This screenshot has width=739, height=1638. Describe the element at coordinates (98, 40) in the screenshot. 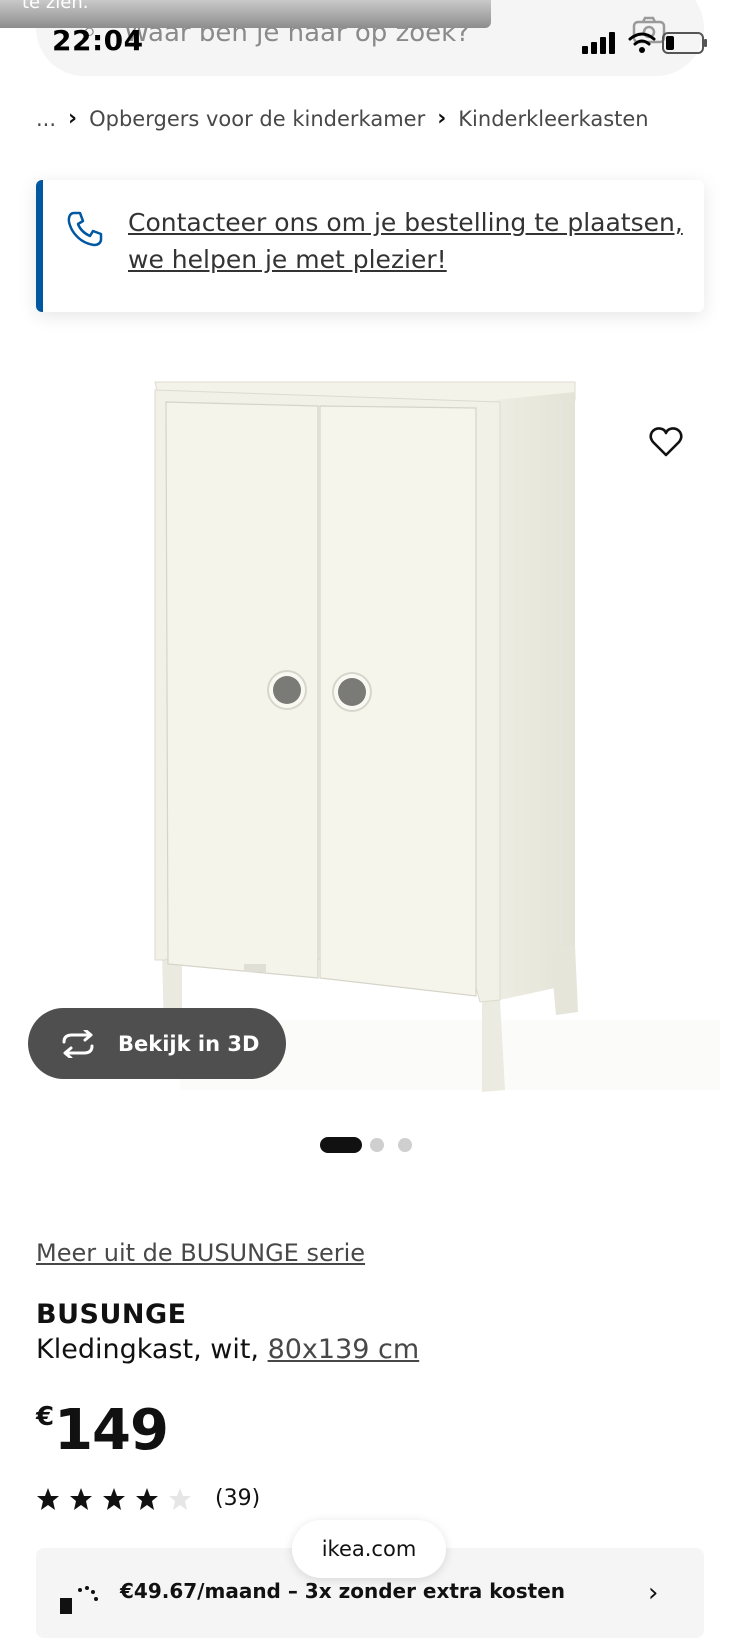

I see `status-time: 22:04` at that location.